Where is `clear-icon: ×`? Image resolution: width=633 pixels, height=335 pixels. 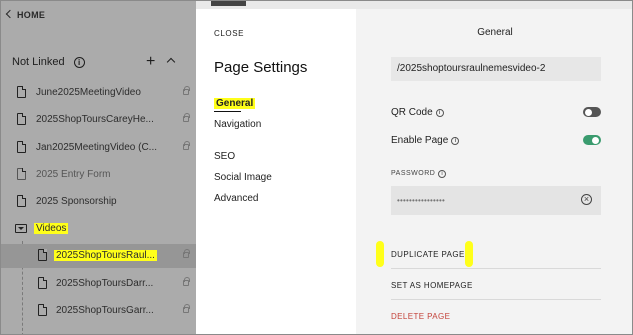
clear-icon: × is located at coordinates (586, 199).